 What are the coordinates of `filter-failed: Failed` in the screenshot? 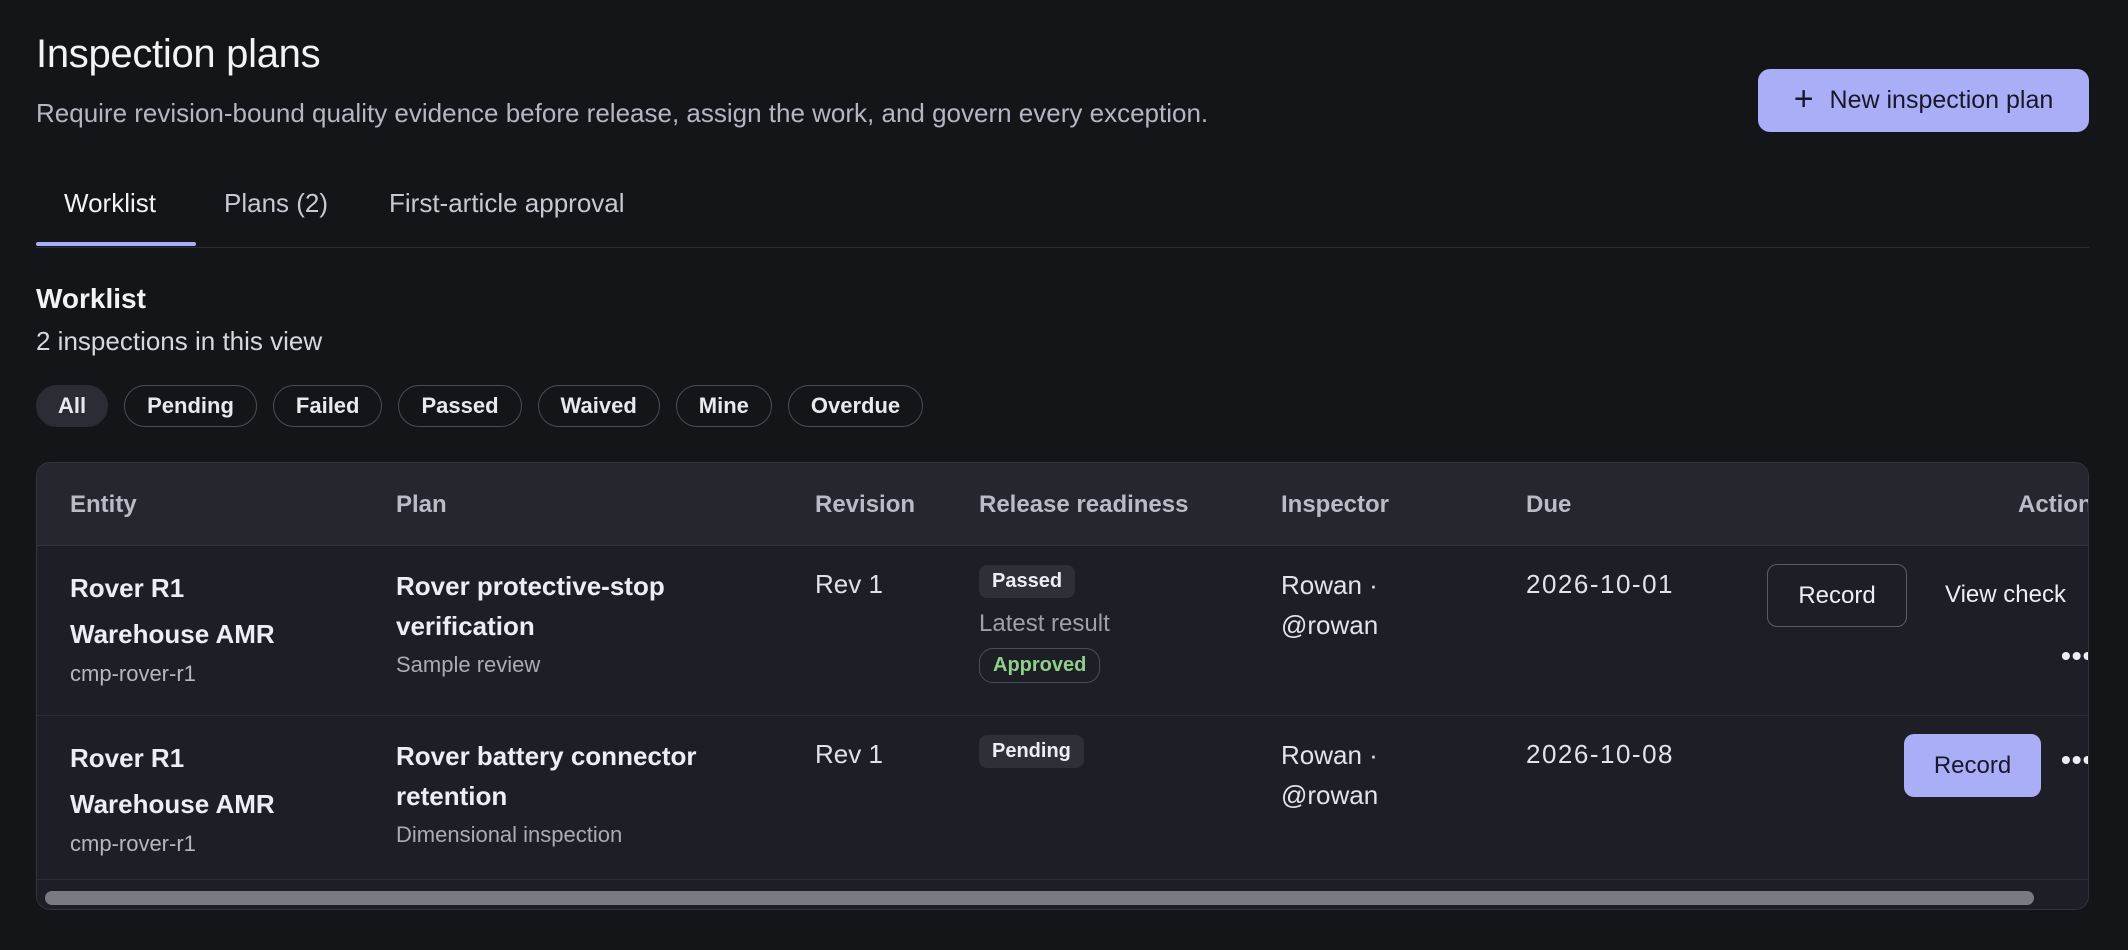 It's located at (327, 406).